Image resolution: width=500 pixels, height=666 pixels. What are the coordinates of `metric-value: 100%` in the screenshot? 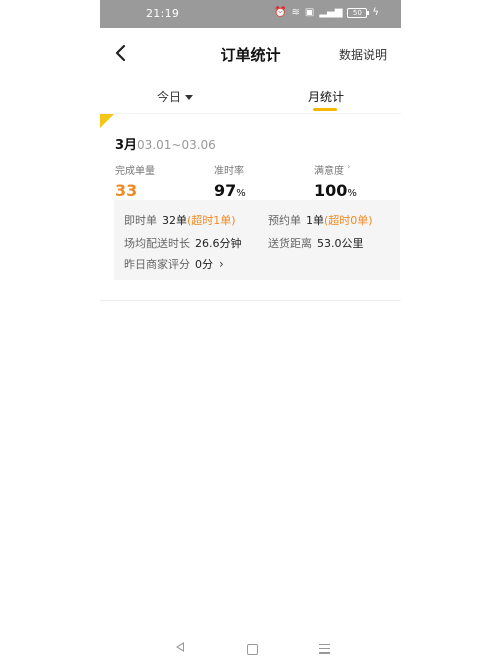 It's located at (335, 190).